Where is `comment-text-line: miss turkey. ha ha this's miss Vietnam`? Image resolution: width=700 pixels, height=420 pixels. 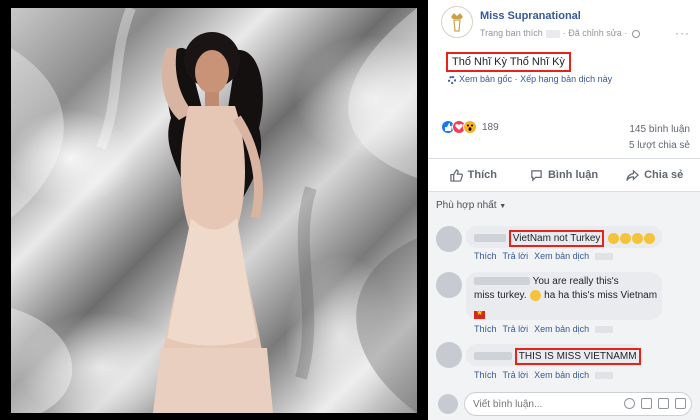 comment-text-line: miss turkey. ha ha this's miss Vietnam is located at coordinates (565, 295).